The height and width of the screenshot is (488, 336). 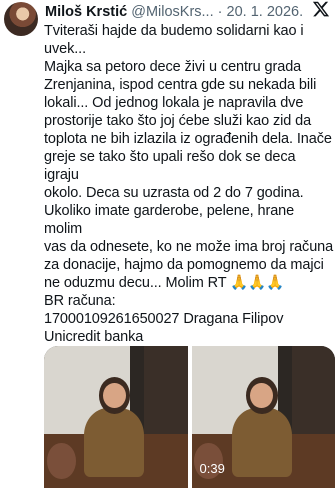 I want to click on tweet-header: Miloš Krstić @MilosKrs... · 20. 1. 2026., so click(x=190, y=13).